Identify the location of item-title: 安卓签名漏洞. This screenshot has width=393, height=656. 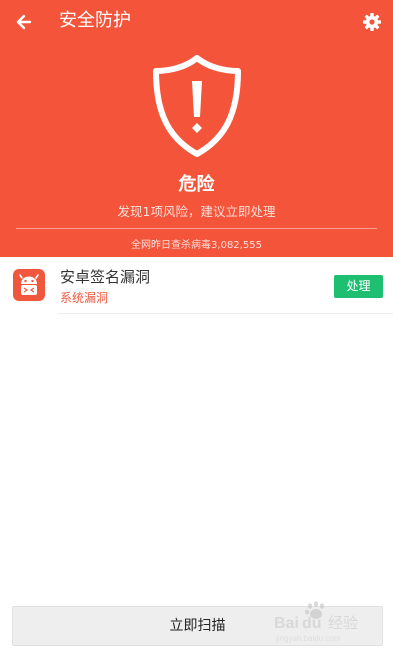
(105, 277).